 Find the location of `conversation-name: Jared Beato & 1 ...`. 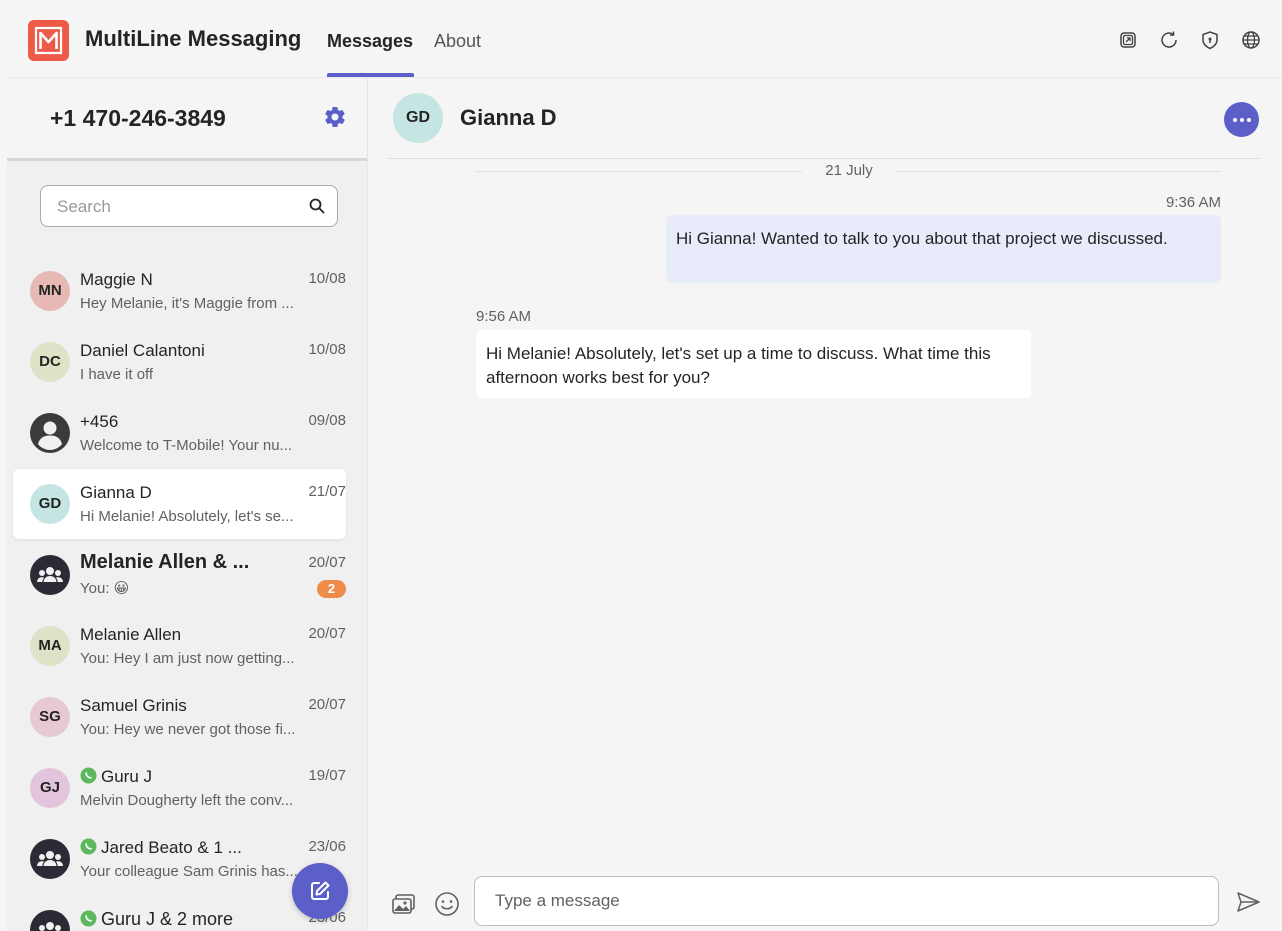

conversation-name: Jared Beato & 1 ... is located at coordinates (180, 848).